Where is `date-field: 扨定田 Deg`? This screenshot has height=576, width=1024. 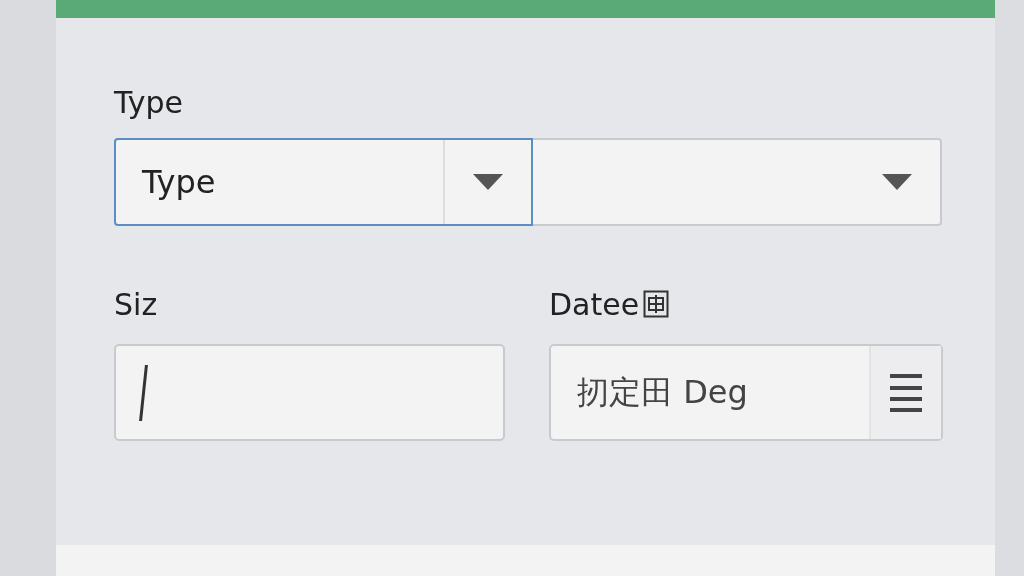 date-field: 扨定田 Deg is located at coordinates (746, 392).